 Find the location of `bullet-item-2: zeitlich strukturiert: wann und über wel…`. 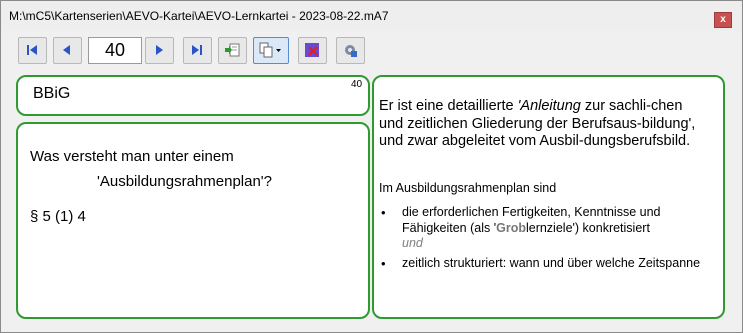

bullet-item-2: zeitlich strukturiert: wann und über wel… is located at coordinates (551, 263).